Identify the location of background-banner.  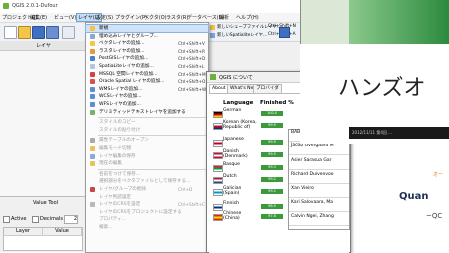
(399, 22).